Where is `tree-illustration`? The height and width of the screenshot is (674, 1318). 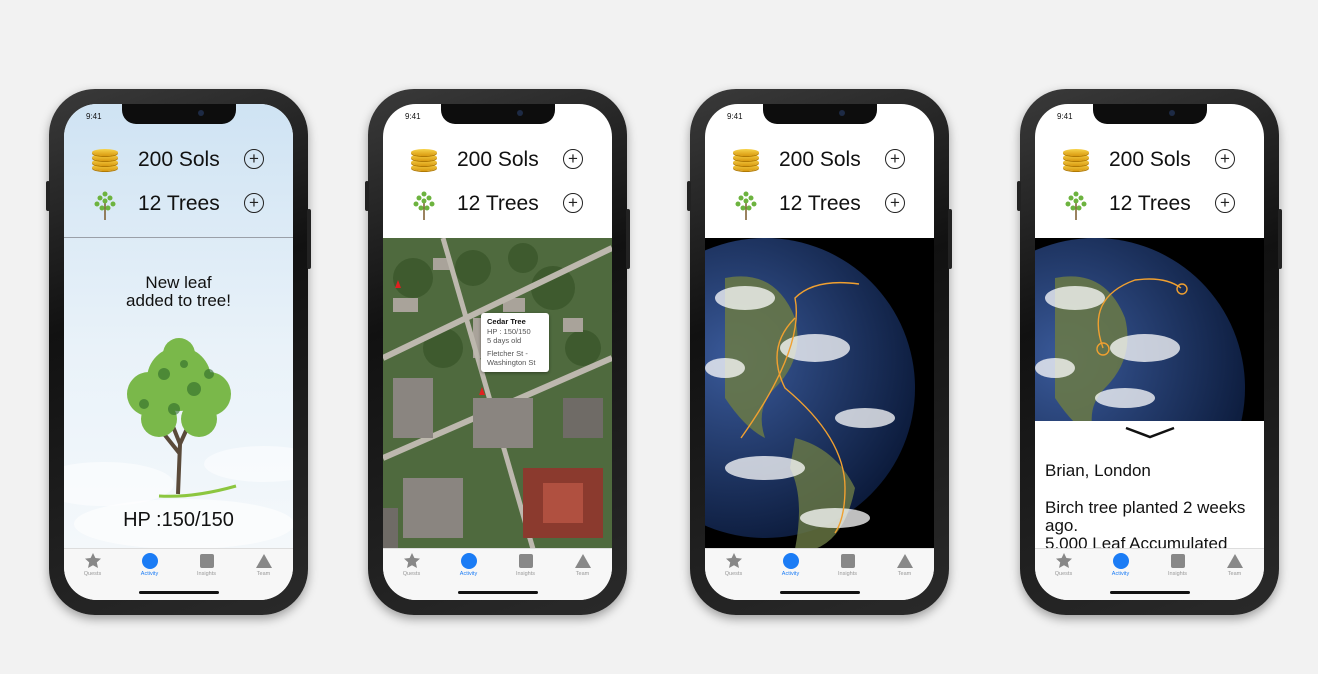
tree-illustration is located at coordinates (182, 418).